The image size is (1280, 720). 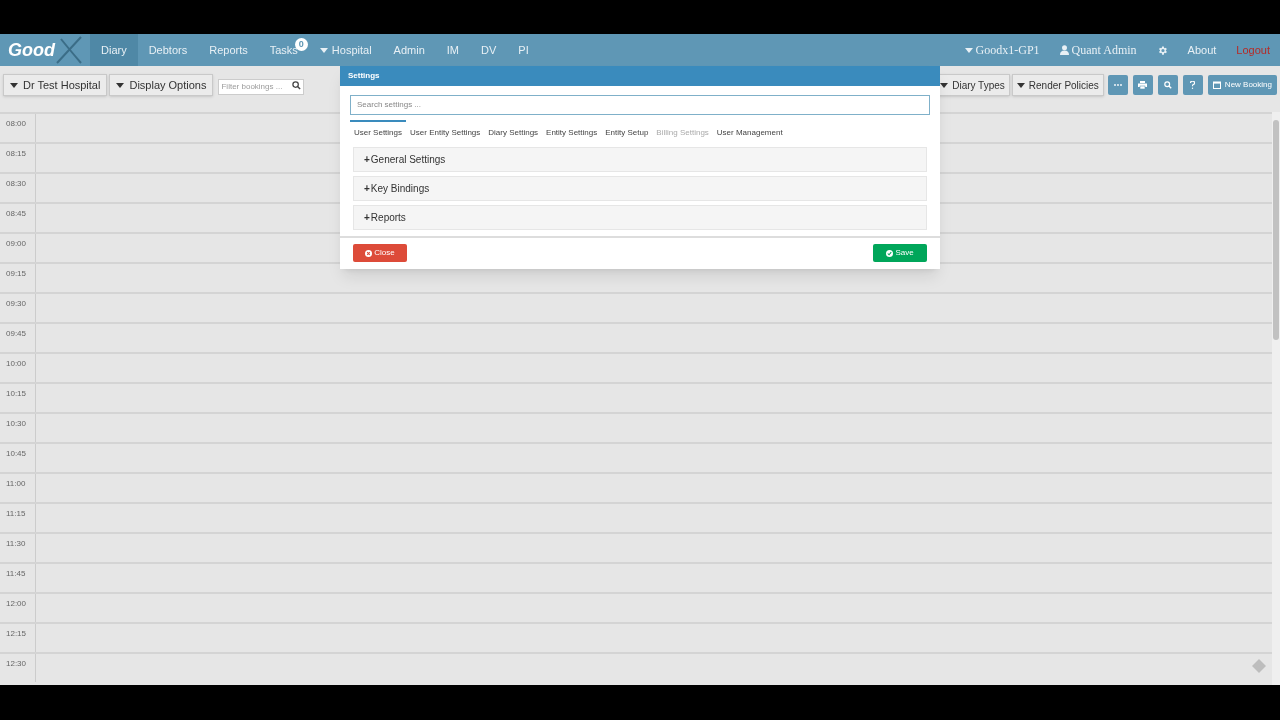 What do you see at coordinates (523, 50) in the screenshot?
I see `nav-link: PI` at bounding box center [523, 50].